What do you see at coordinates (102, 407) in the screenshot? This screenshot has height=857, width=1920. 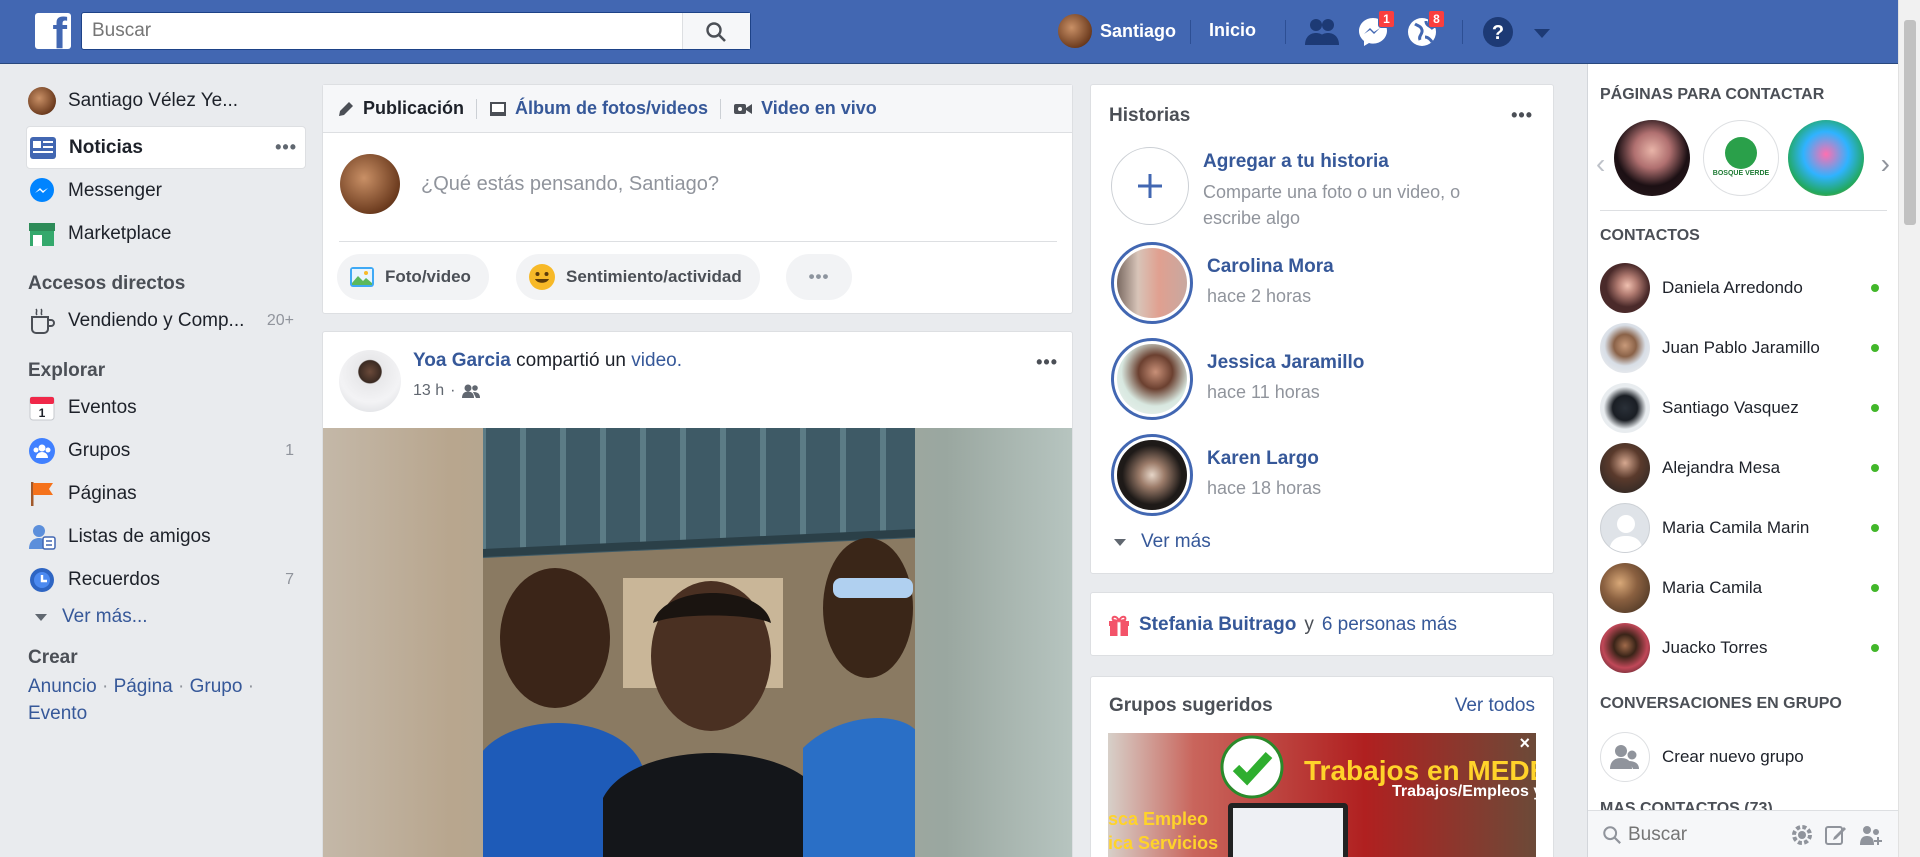 I see `nav-label: Eventos` at bounding box center [102, 407].